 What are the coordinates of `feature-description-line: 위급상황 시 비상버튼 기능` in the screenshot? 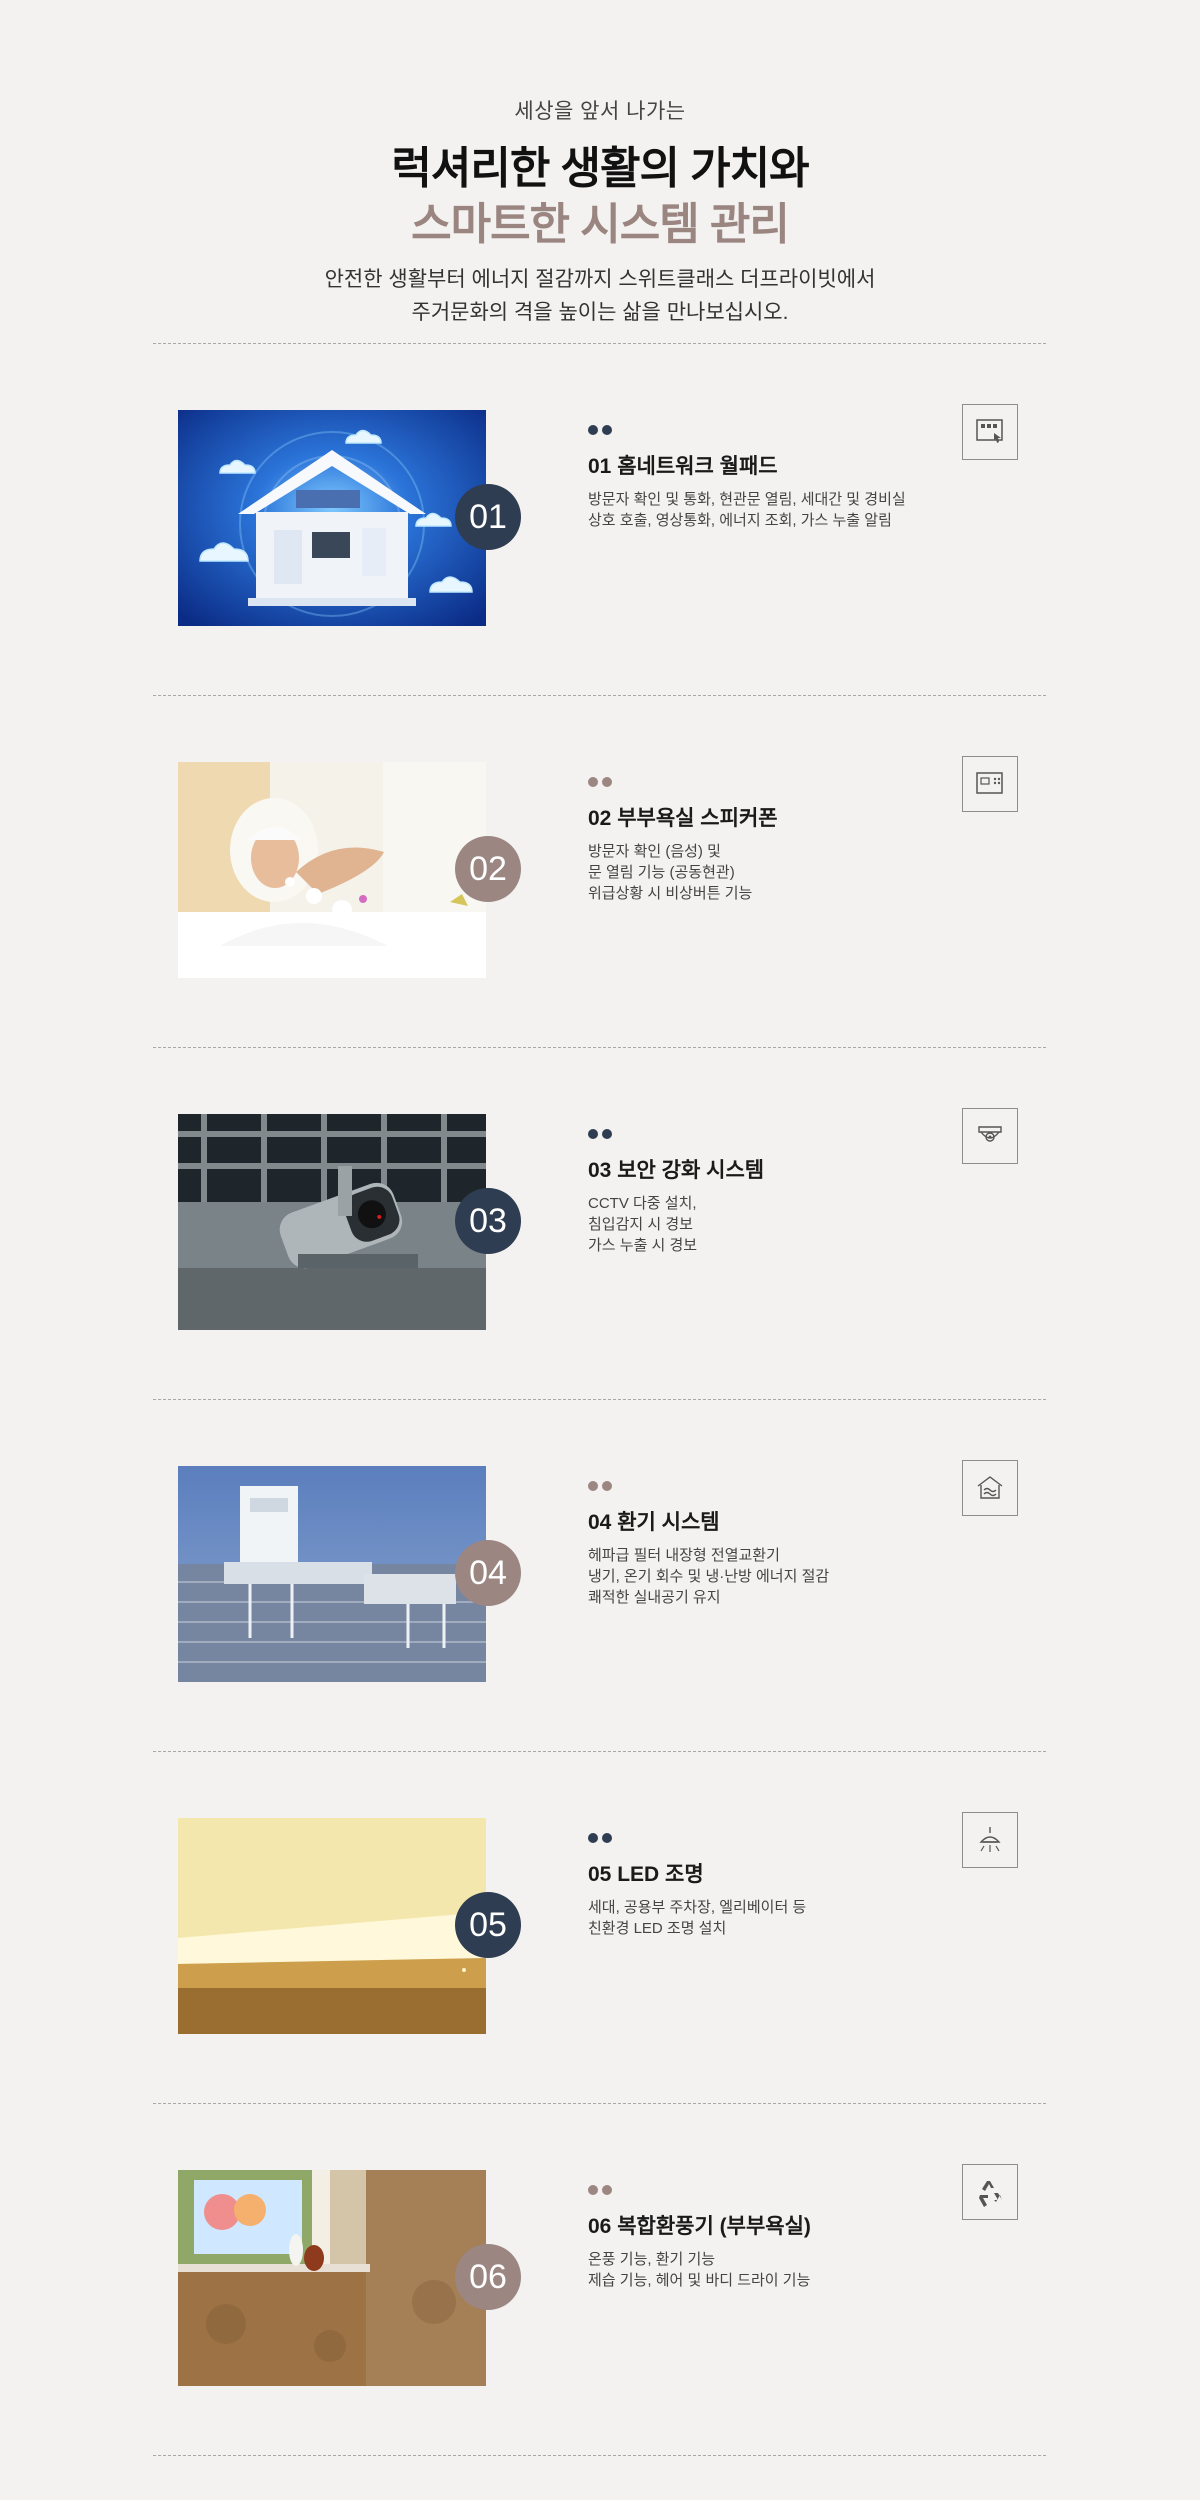 It's located at (670, 893).